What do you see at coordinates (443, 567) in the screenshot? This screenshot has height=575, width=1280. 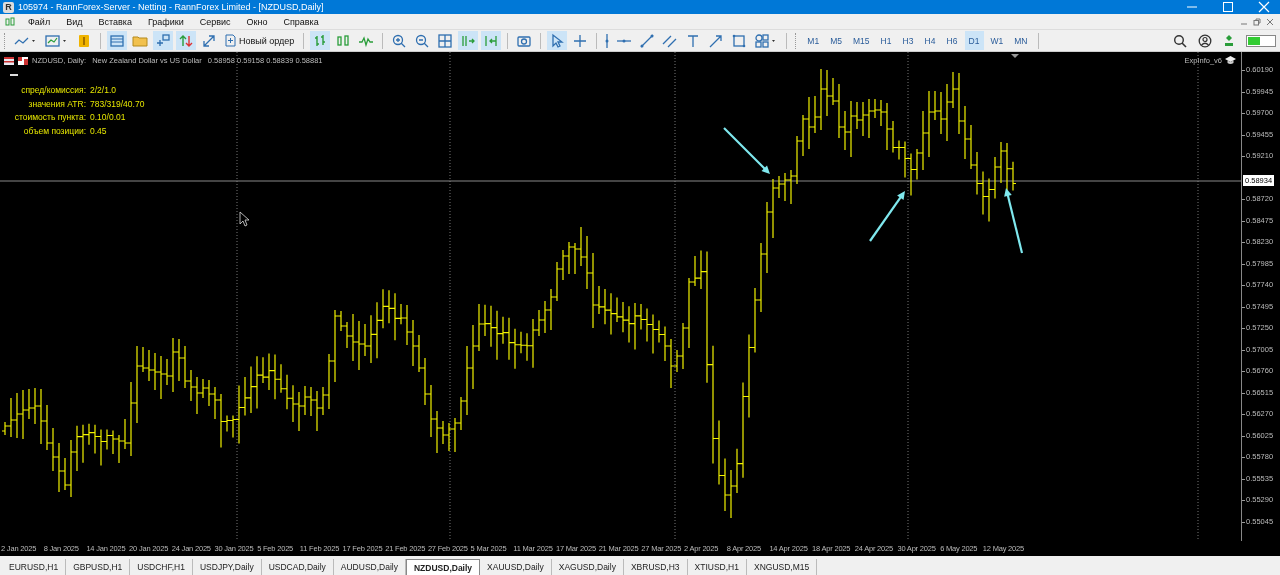 I see `chart-tab: NZDUSD,Daily` at bounding box center [443, 567].